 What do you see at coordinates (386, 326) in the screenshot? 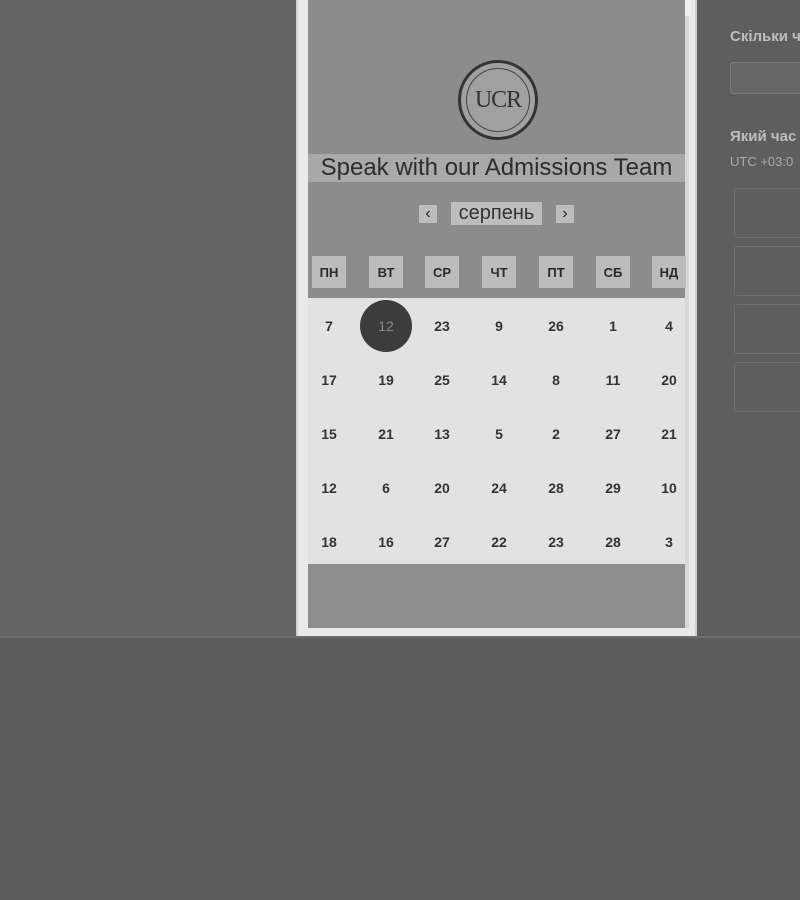
I see `calendar-day-selected: 12` at bounding box center [386, 326].